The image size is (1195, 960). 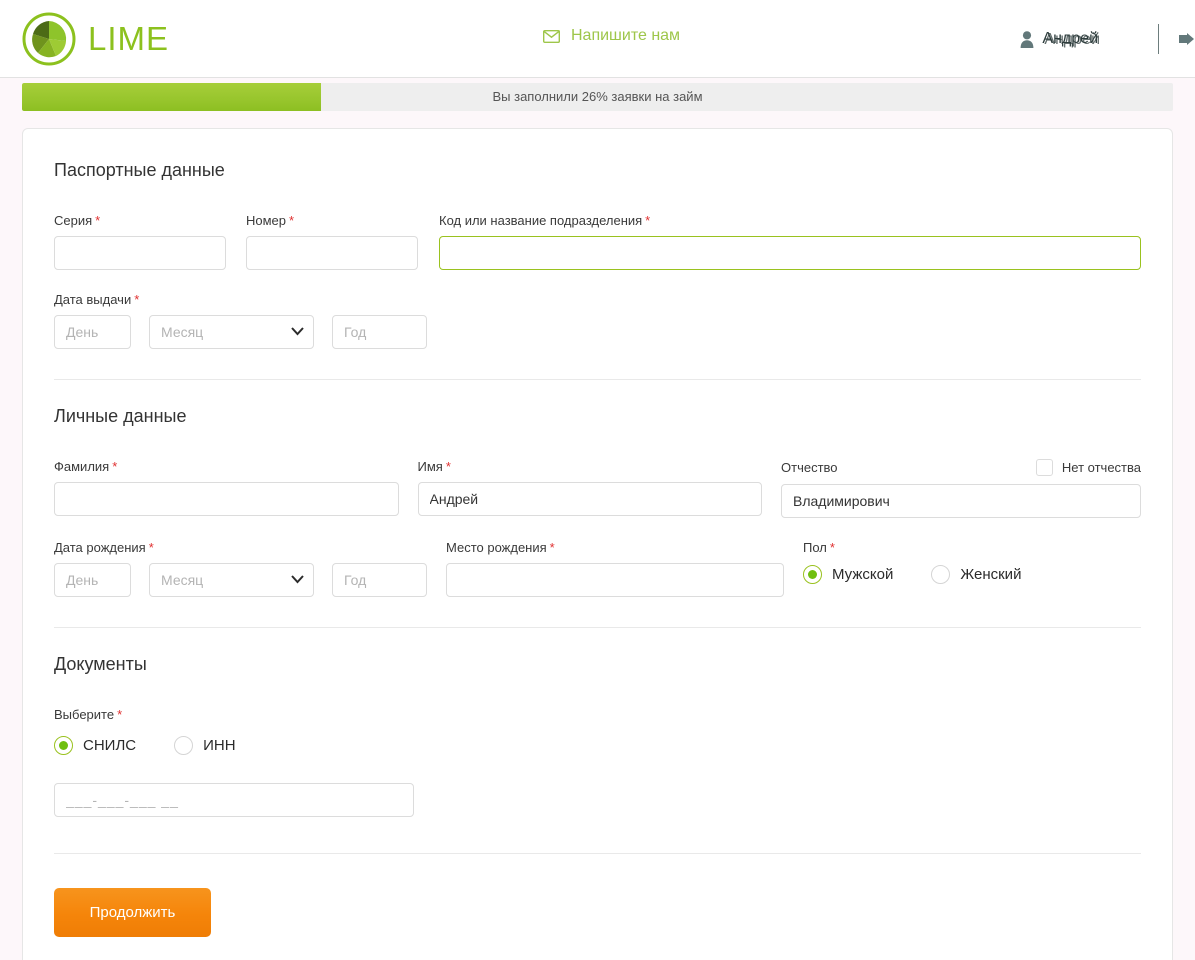 I want to click on field-mesto-rozhdeniya: Место рождения *, so click(x=615, y=568).